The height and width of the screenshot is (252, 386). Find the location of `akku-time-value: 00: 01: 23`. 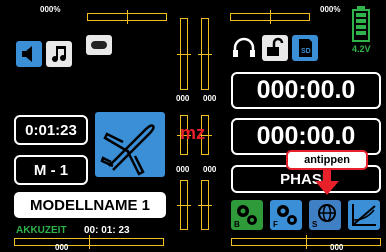

akku-time-value: 00: 01: 23 is located at coordinates (107, 230).